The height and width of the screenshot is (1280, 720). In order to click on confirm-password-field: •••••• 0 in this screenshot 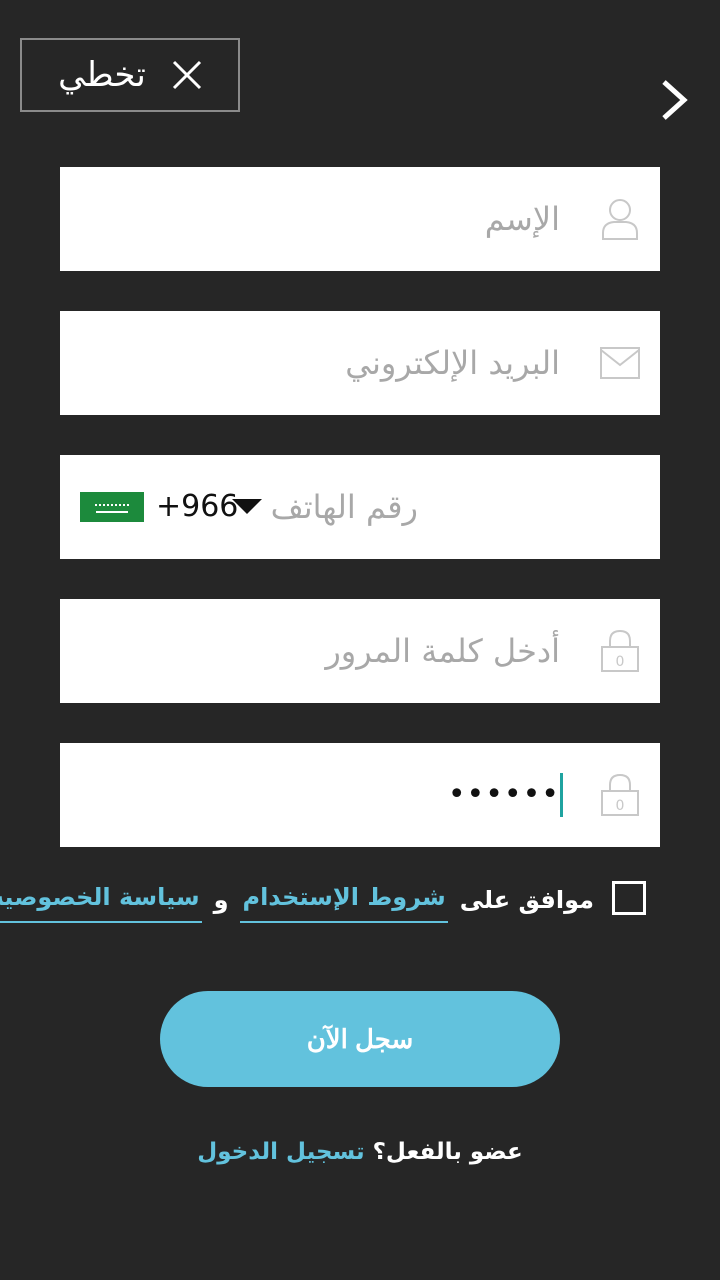, I will do `click(360, 795)`.